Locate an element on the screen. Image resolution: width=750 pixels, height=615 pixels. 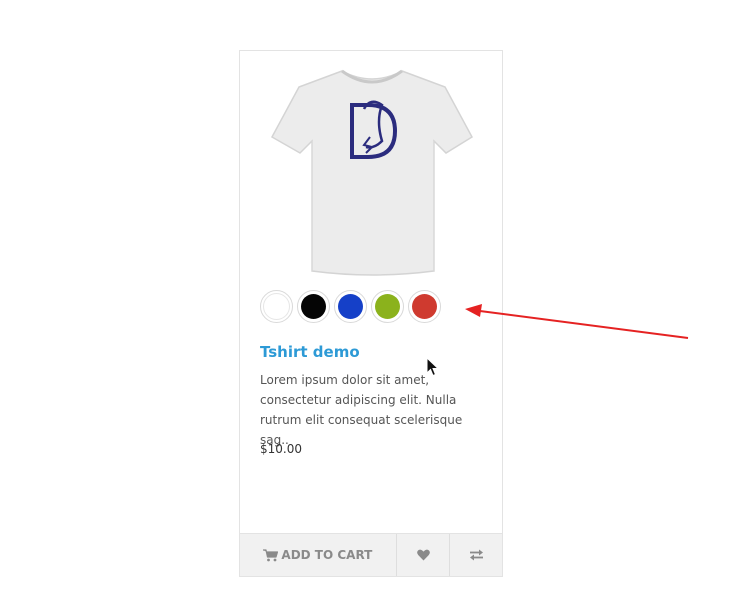
swatch-green is located at coordinates (387, 306).